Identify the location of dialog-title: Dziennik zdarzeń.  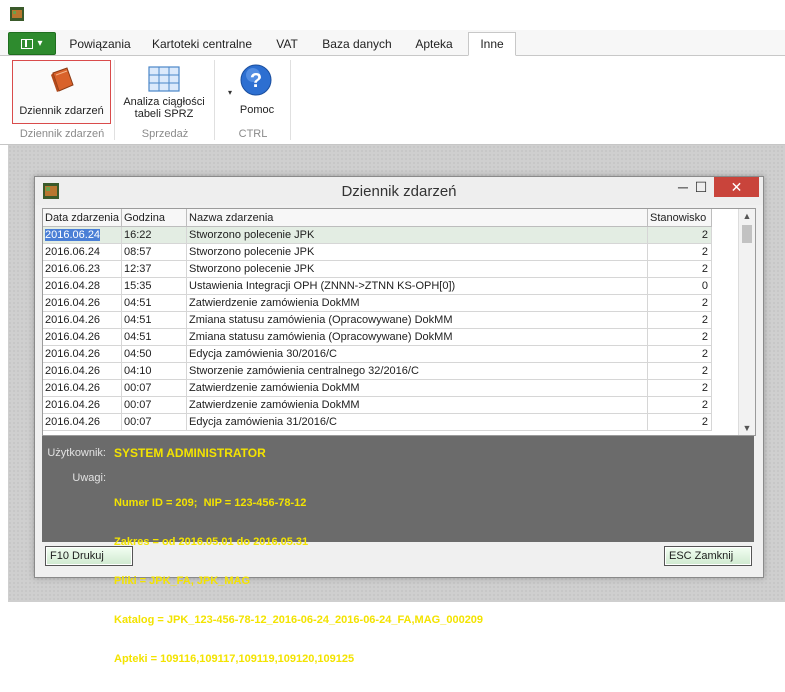
(399, 191).